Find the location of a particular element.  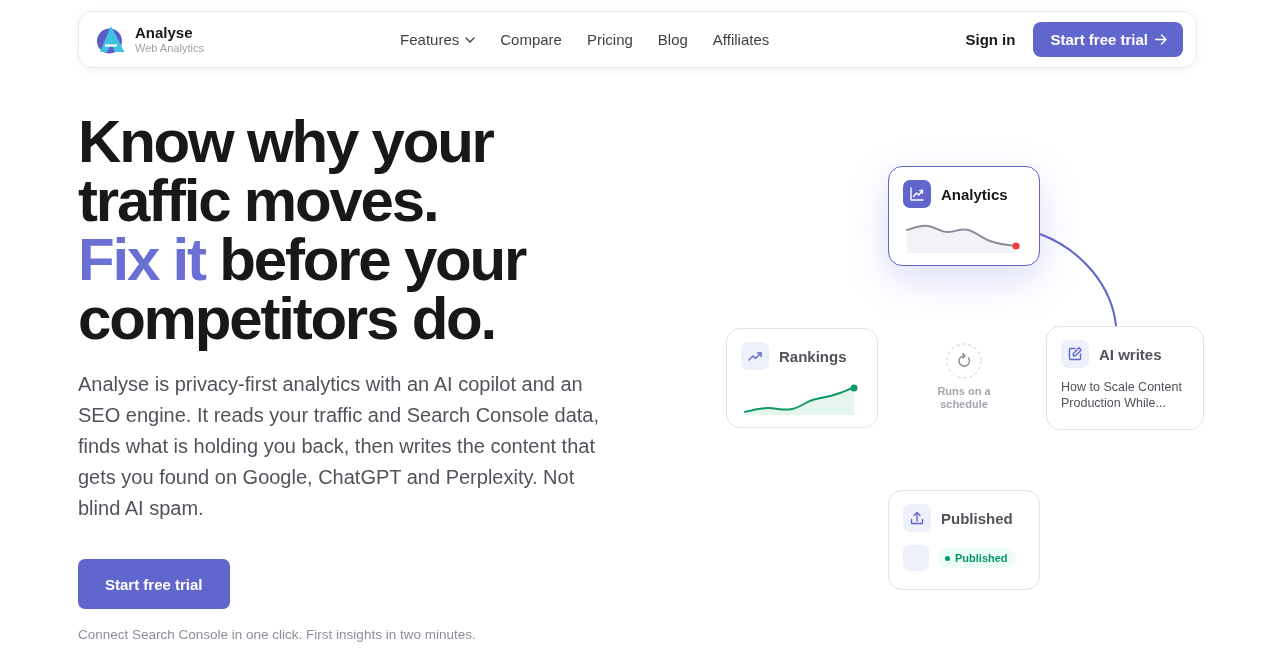

schedule-label: Runs on a schedule is located at coordinates (964, 398).